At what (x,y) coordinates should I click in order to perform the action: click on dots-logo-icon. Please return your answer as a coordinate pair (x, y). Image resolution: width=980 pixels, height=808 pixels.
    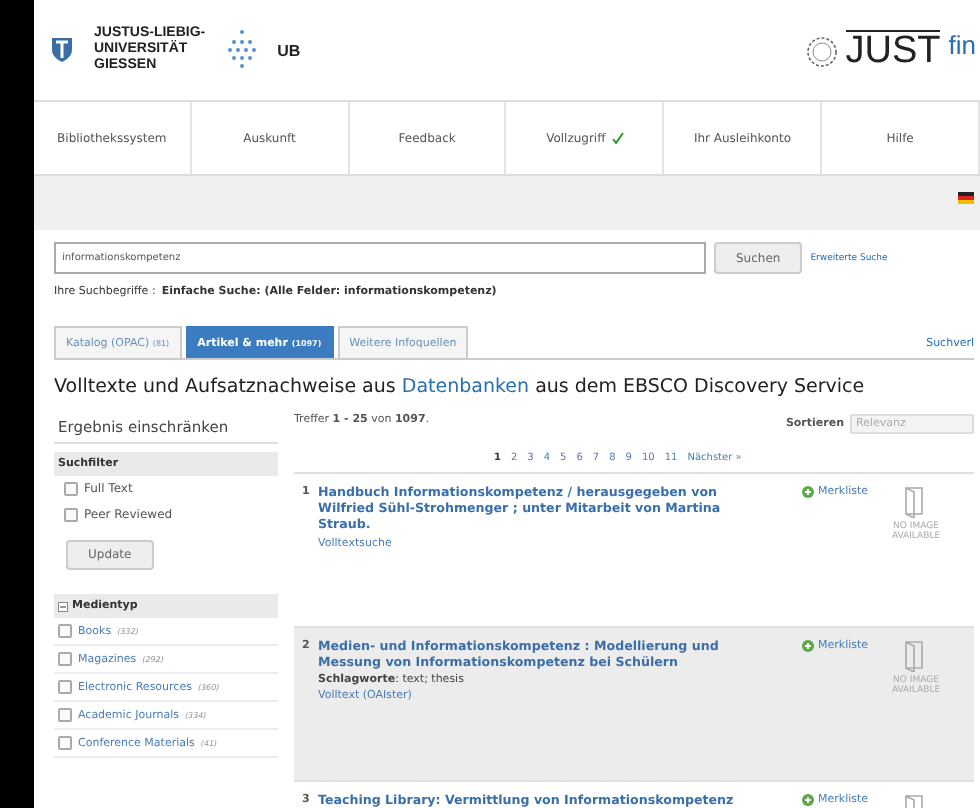
    Looking at the image, I should click on (241, 50).